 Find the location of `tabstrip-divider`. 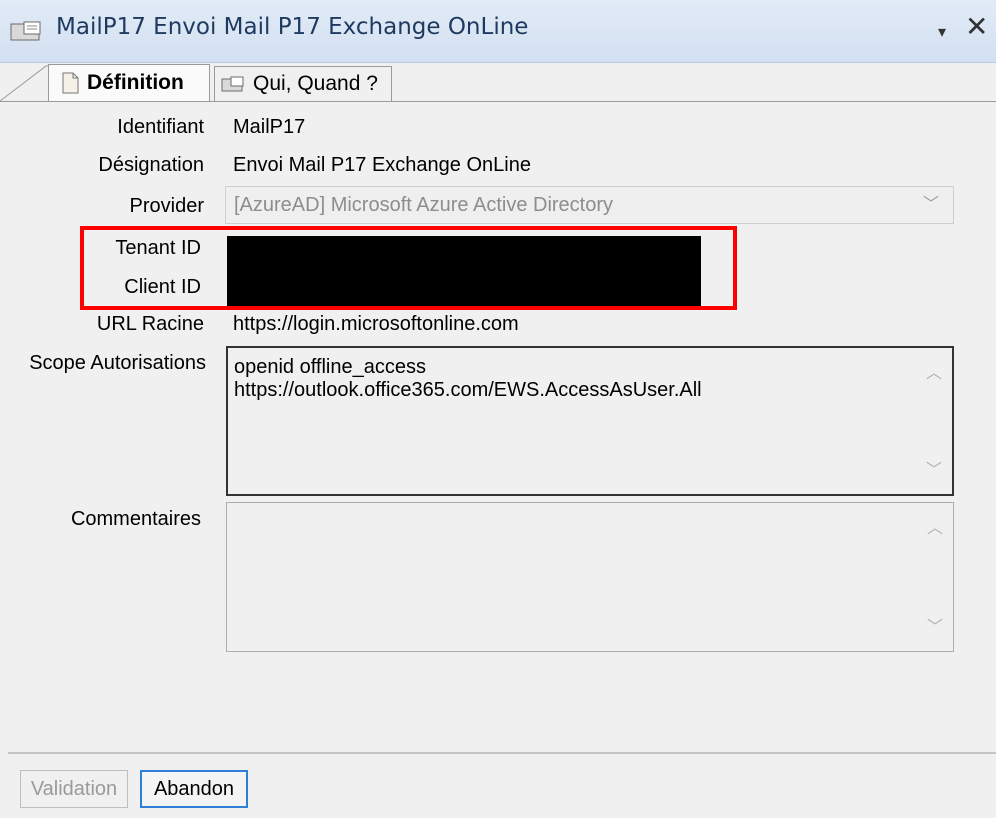

tabstrip-divider is located at coordinates (498, 101).